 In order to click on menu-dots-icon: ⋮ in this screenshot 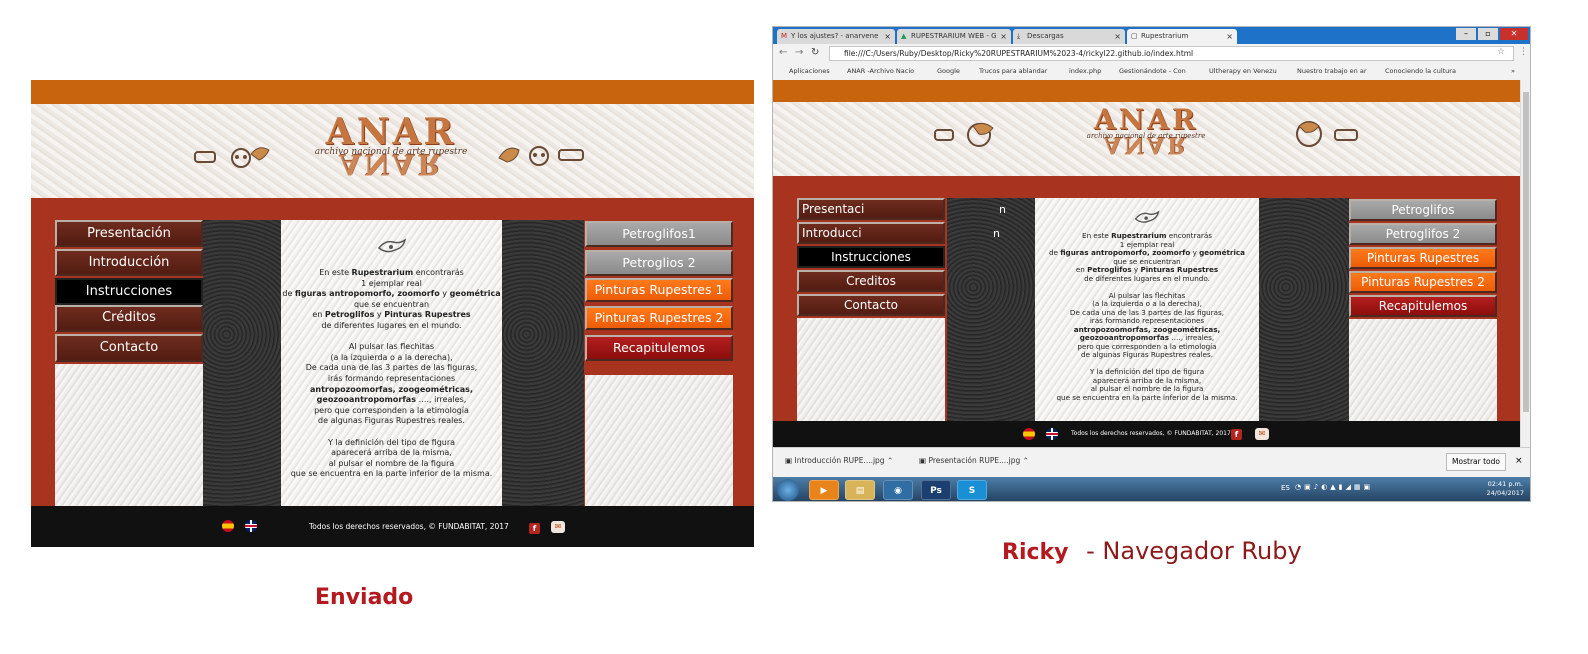, I will do `click(1523, 52)`.